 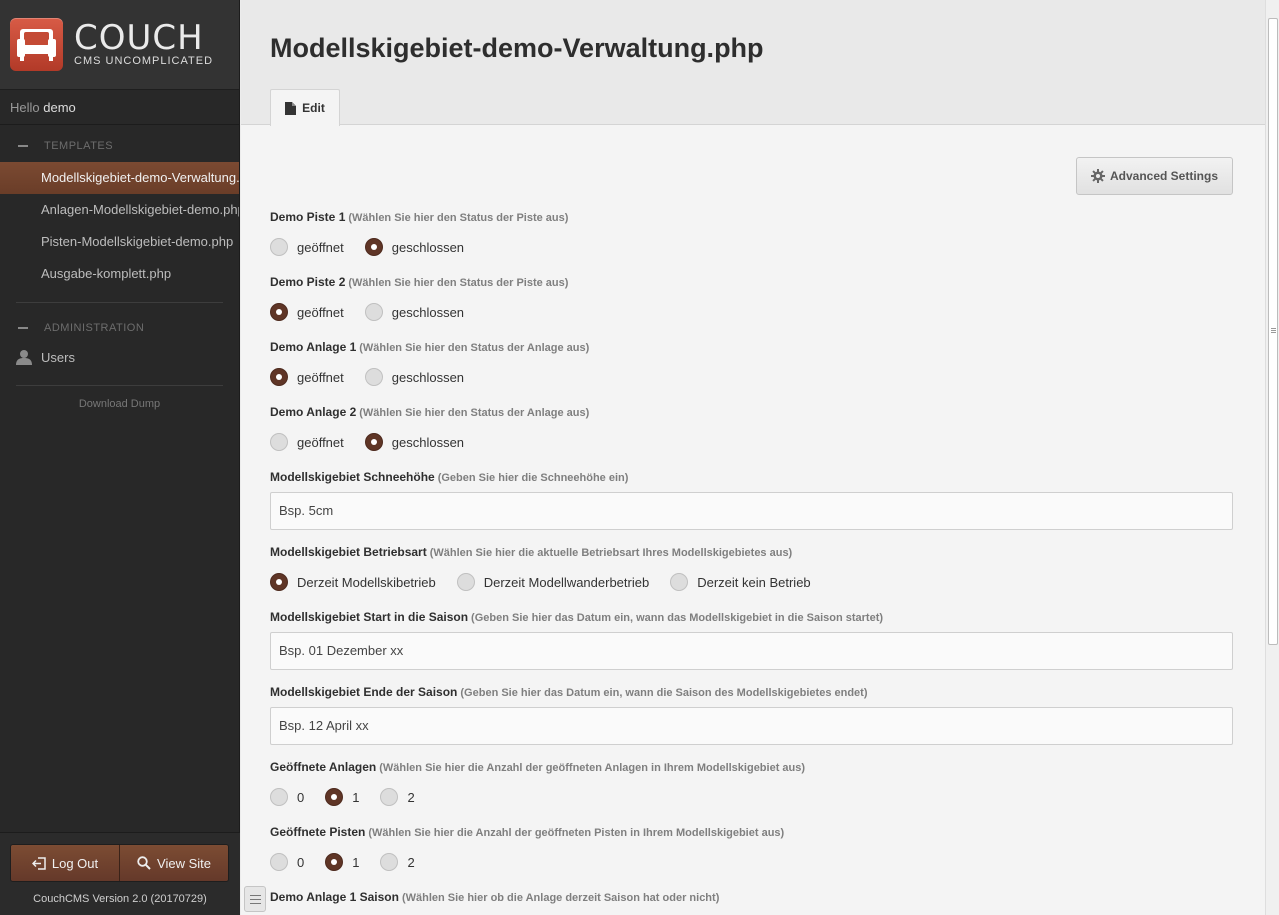 I want to click on view-site-button: View Site, so click(x=173, y=863).